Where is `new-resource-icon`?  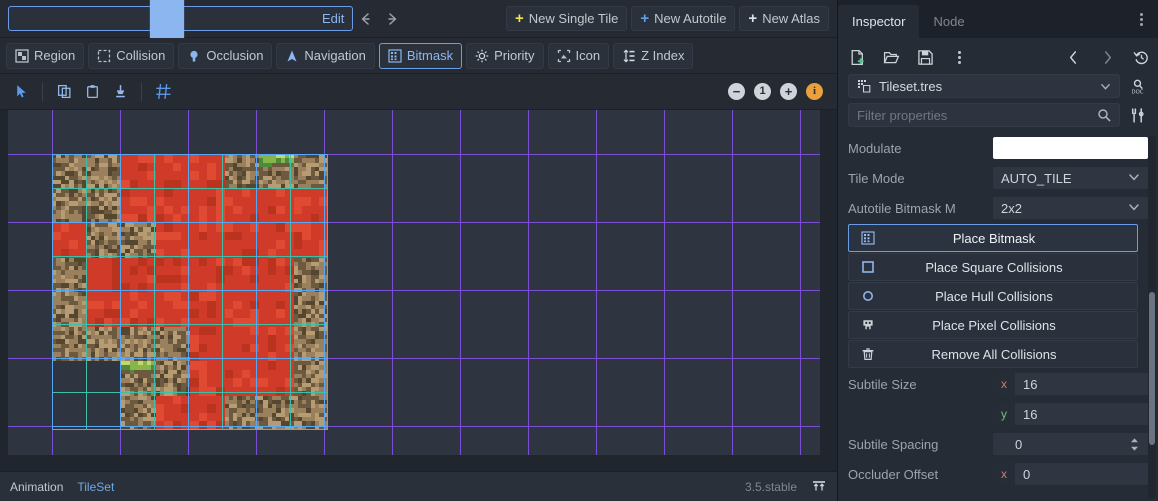
new-resource-icon is located at coordinates (857, 57).